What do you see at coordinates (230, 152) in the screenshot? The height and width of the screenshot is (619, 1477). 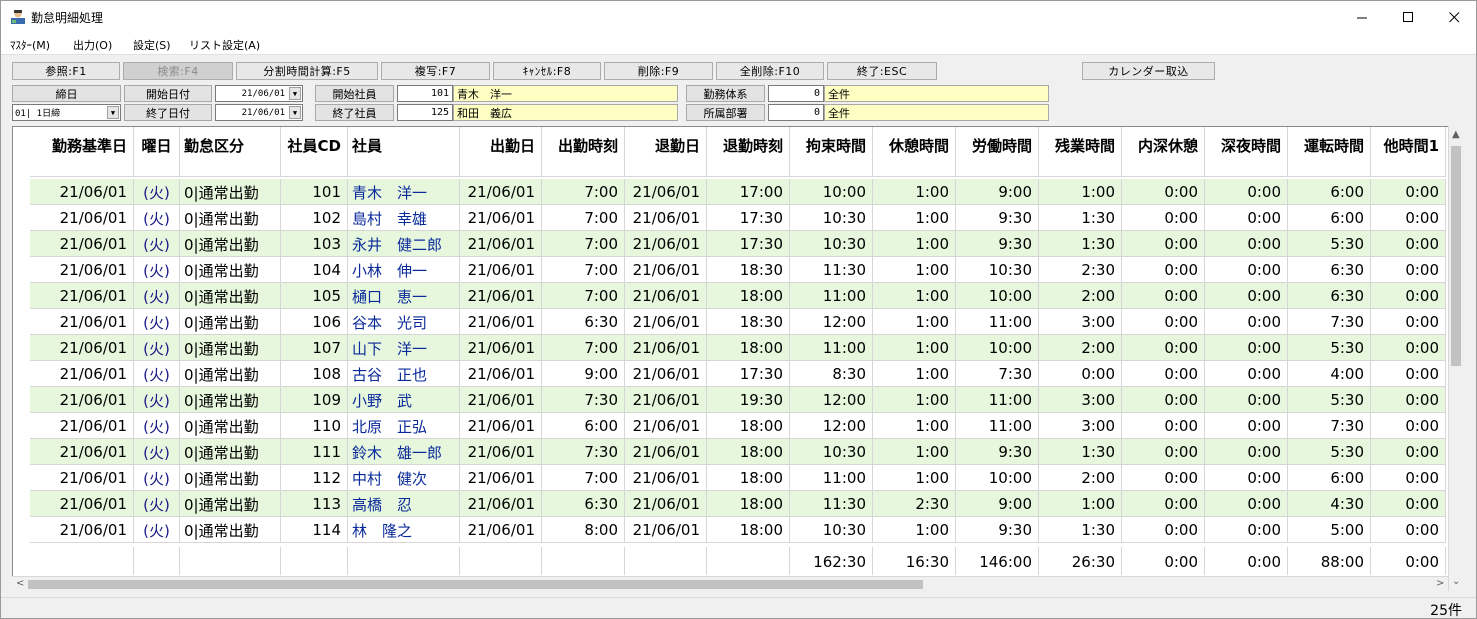 I see `header-attendance-type: 勤怠区分` at bounding box center [230, 152].